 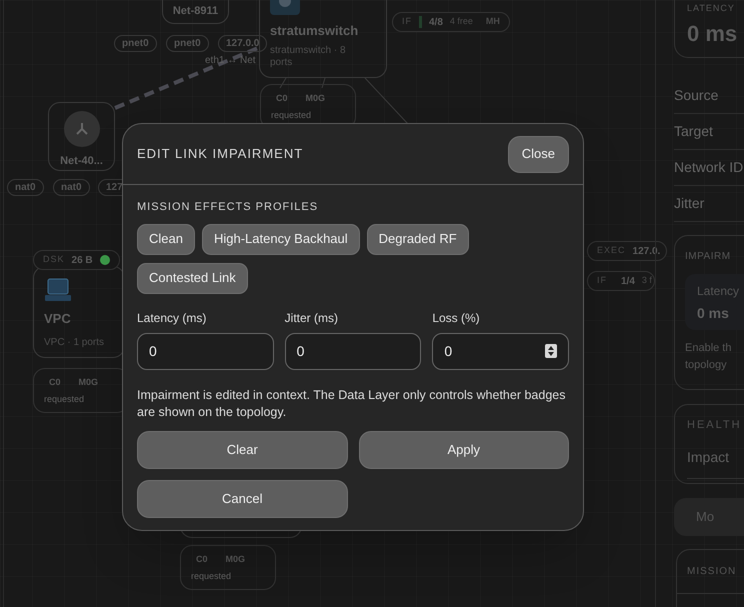 What do you see at coordinates (82, 261) in the screenshot?
I see `pill-value: 26 B` at bounding box center [82, 261].